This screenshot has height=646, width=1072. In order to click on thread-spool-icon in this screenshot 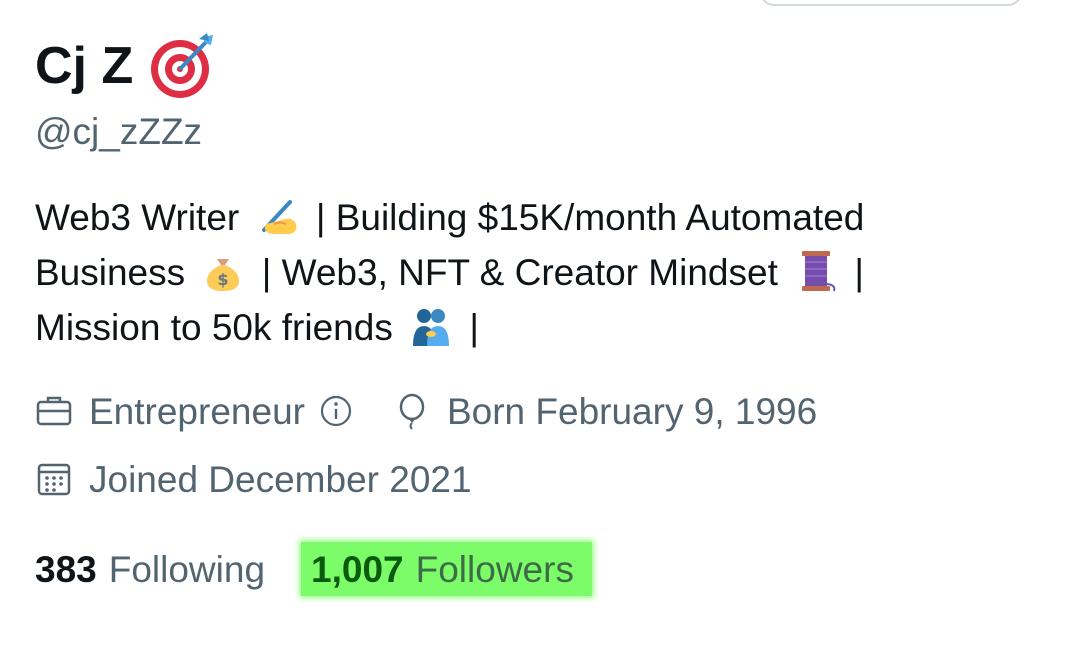, I will do `click(816, 271)`.